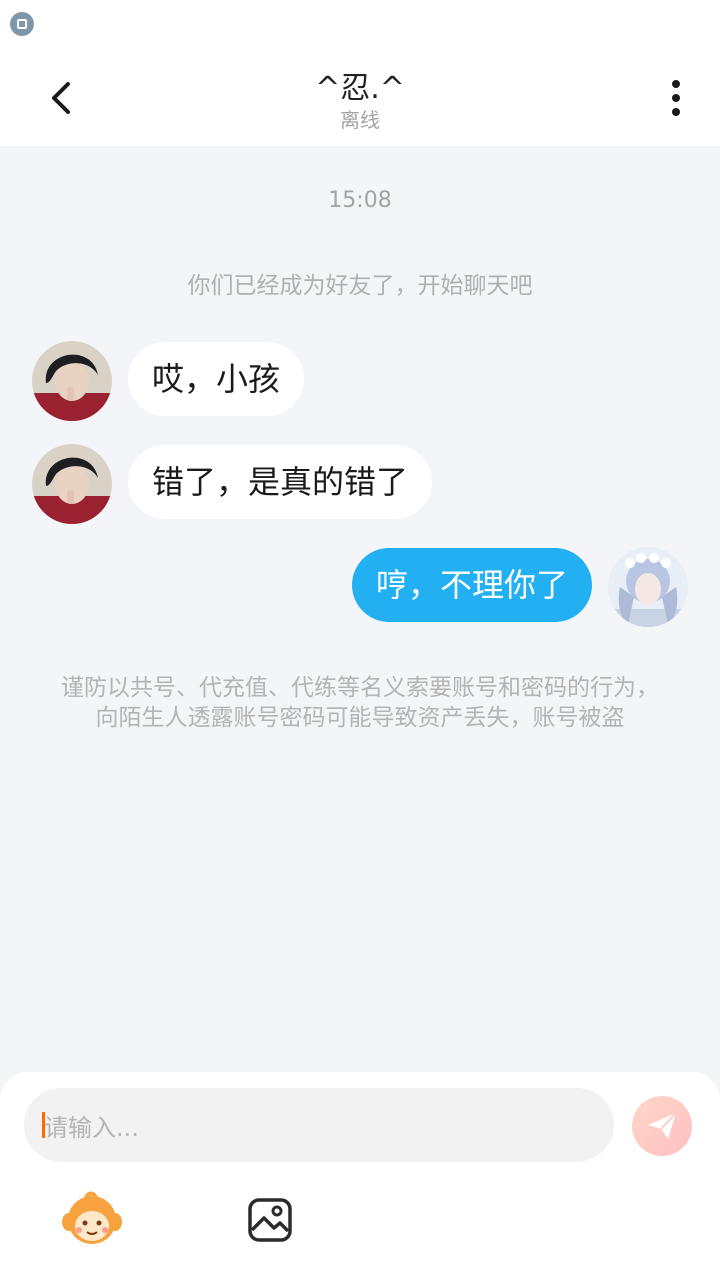 The height and width of the screenshot is (1280, 720). Describe the element at coordinates (360, 286) in the screenshot. I see `system-notice: 你们已经成为好友了，开始聊天吧` at that location.